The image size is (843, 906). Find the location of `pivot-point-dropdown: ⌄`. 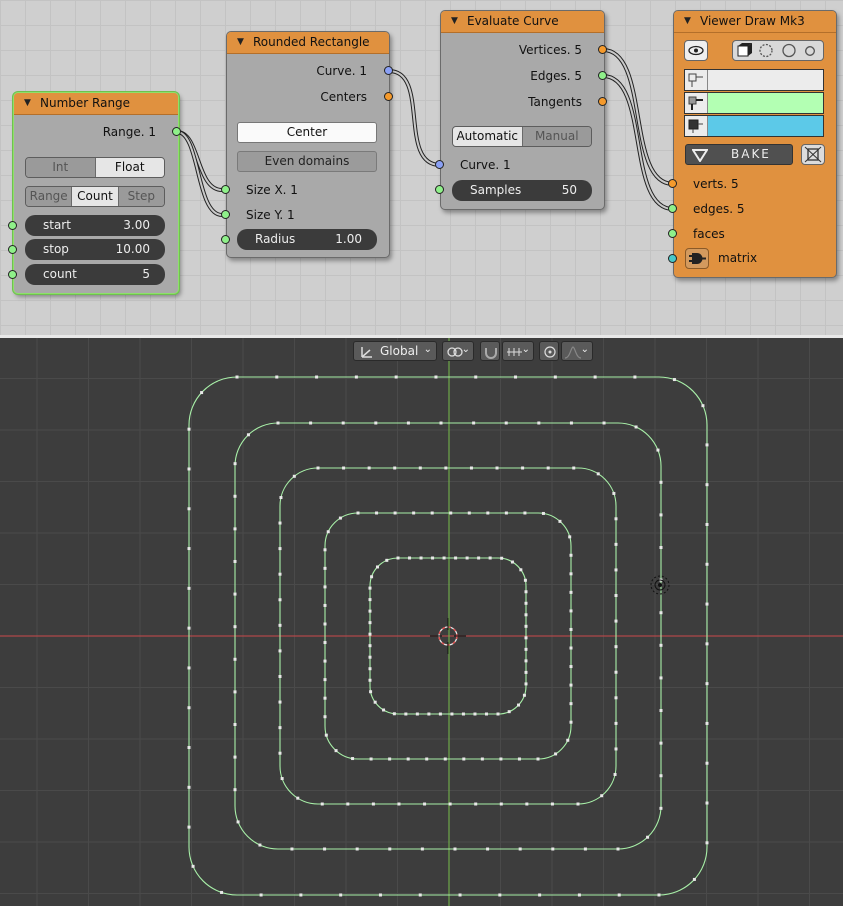

pivot-point-dropdown: ⌄ is located at coordinates (458, 351).